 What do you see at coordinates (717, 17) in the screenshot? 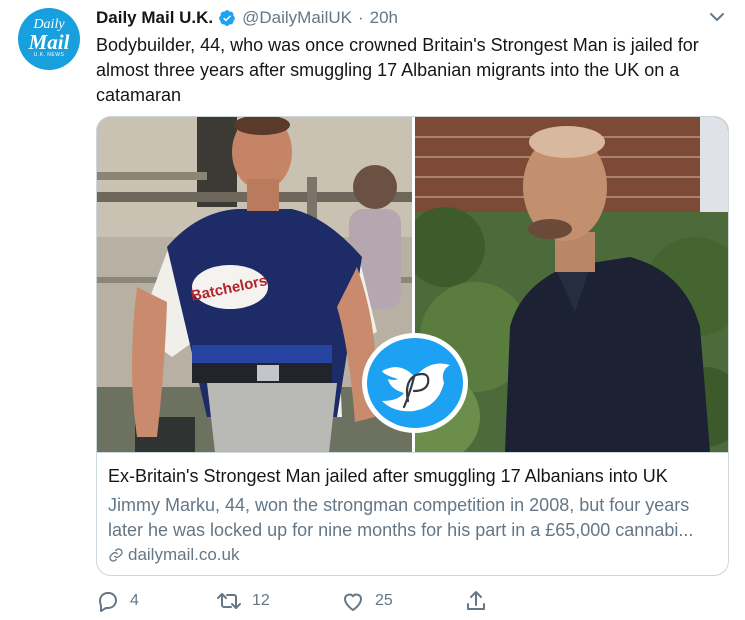
I see `chevron-down-icon` at bounding box center [717, 17].